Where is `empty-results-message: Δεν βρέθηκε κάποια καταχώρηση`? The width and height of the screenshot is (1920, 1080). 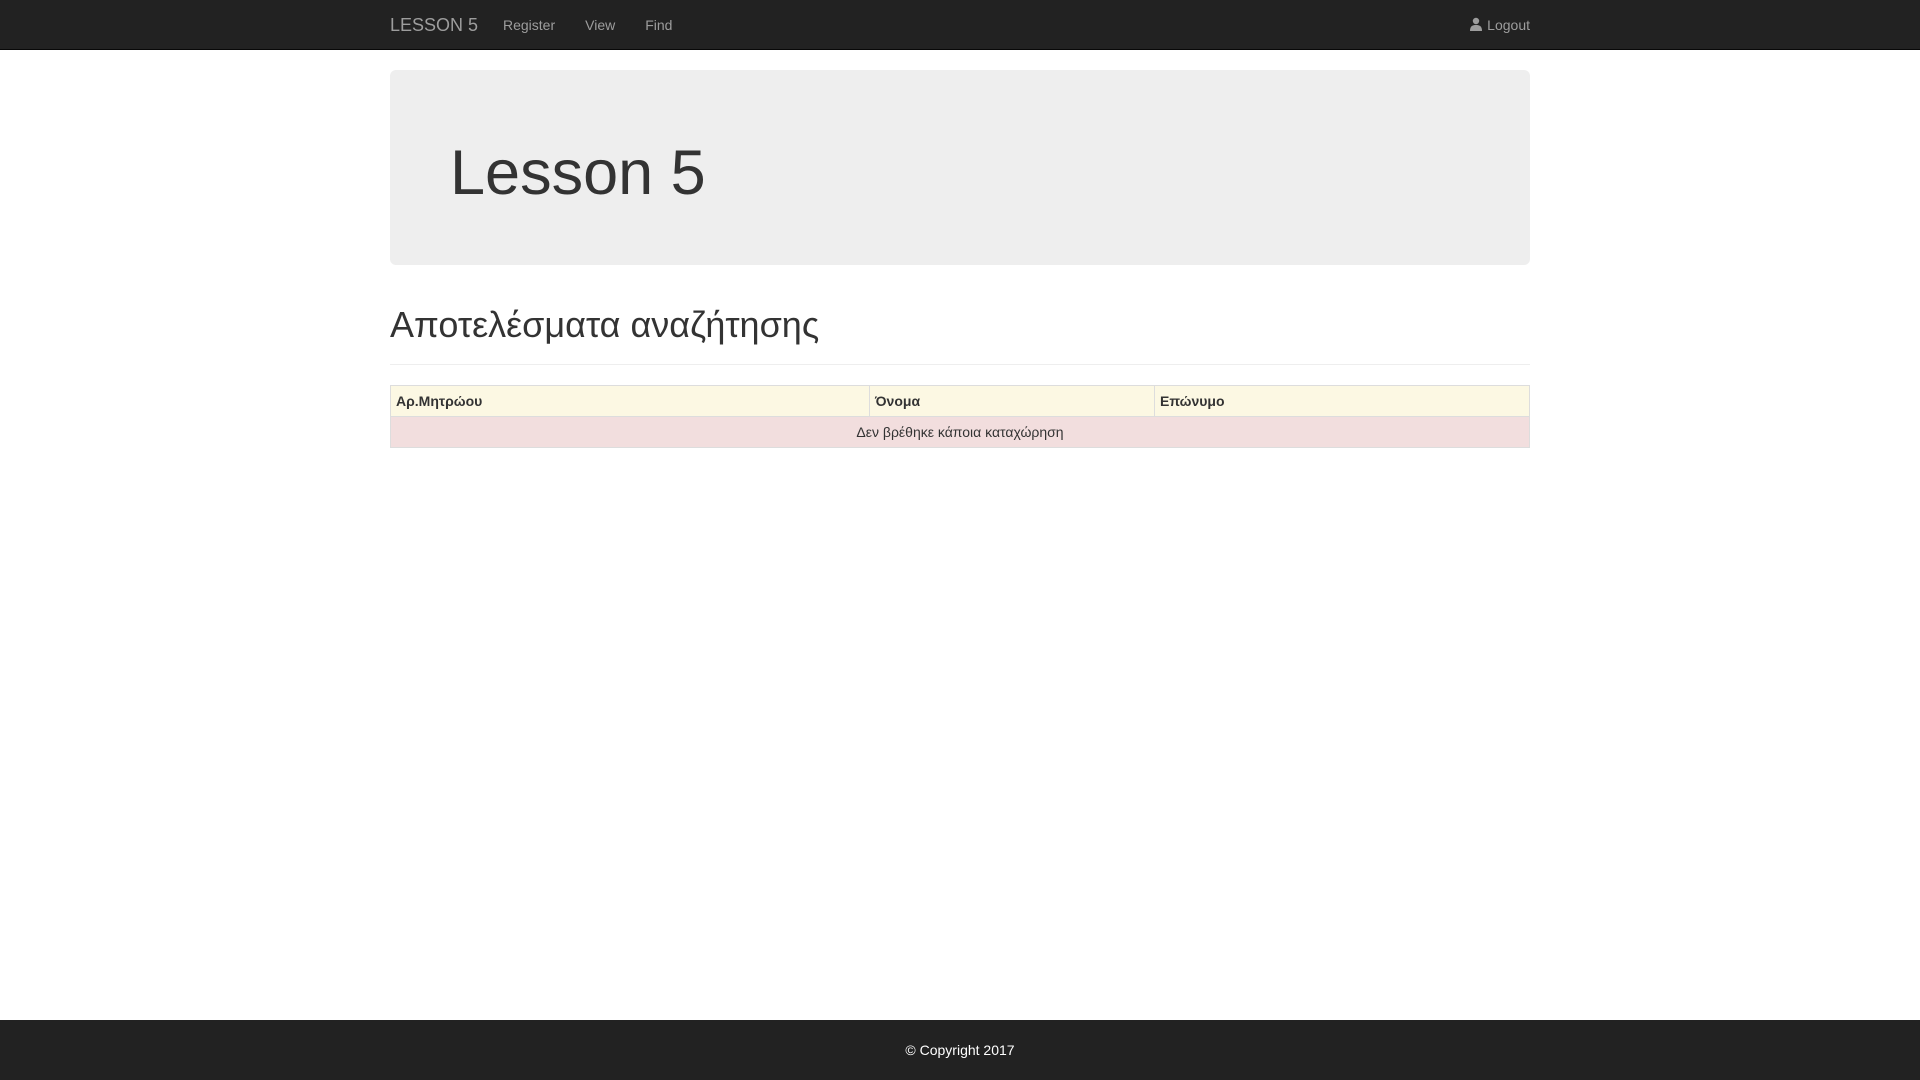 empty-results-message: Δεν βρέθηκε κάποια καταχώρηση is located at coordinates (960, 432).